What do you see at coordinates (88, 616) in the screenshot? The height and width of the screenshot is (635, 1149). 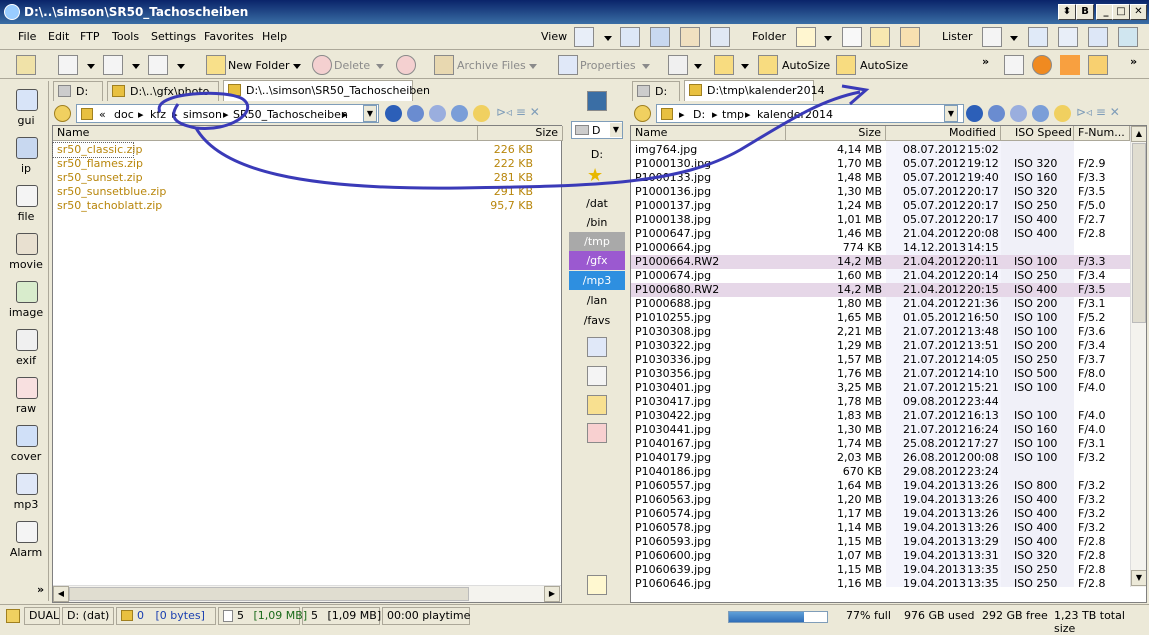 I see `status-drive: D: (dat)` at bounding box center [88, 616].